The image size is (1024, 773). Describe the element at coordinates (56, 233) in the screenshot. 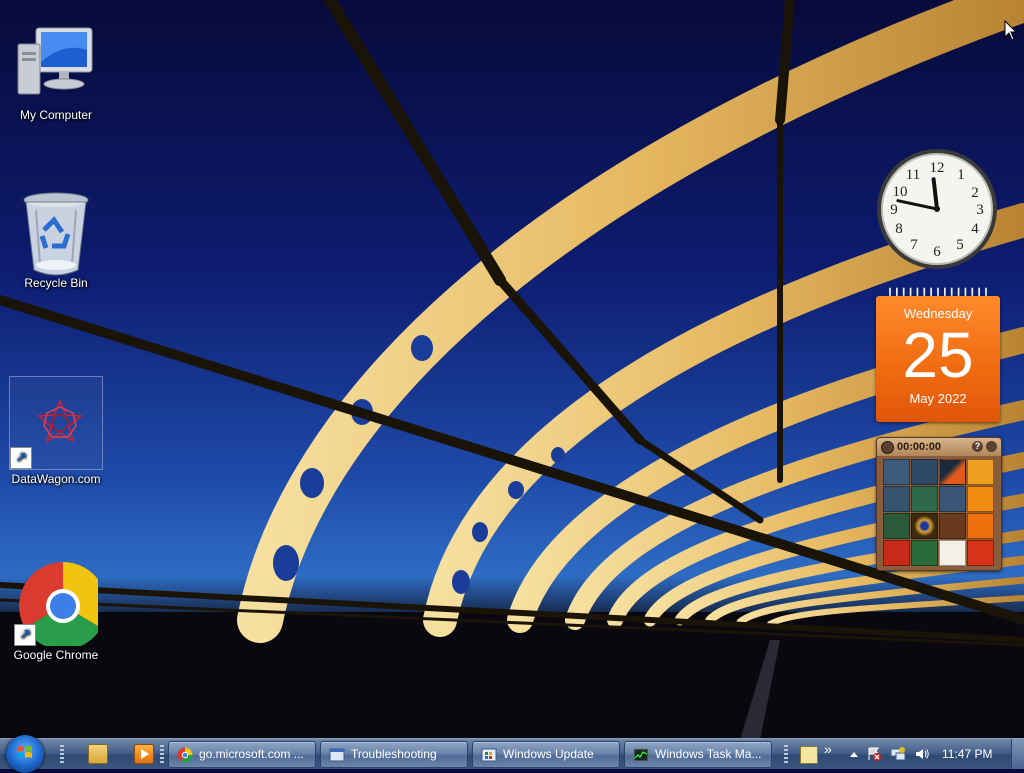

I see `recycle-bin-icon` at that location.